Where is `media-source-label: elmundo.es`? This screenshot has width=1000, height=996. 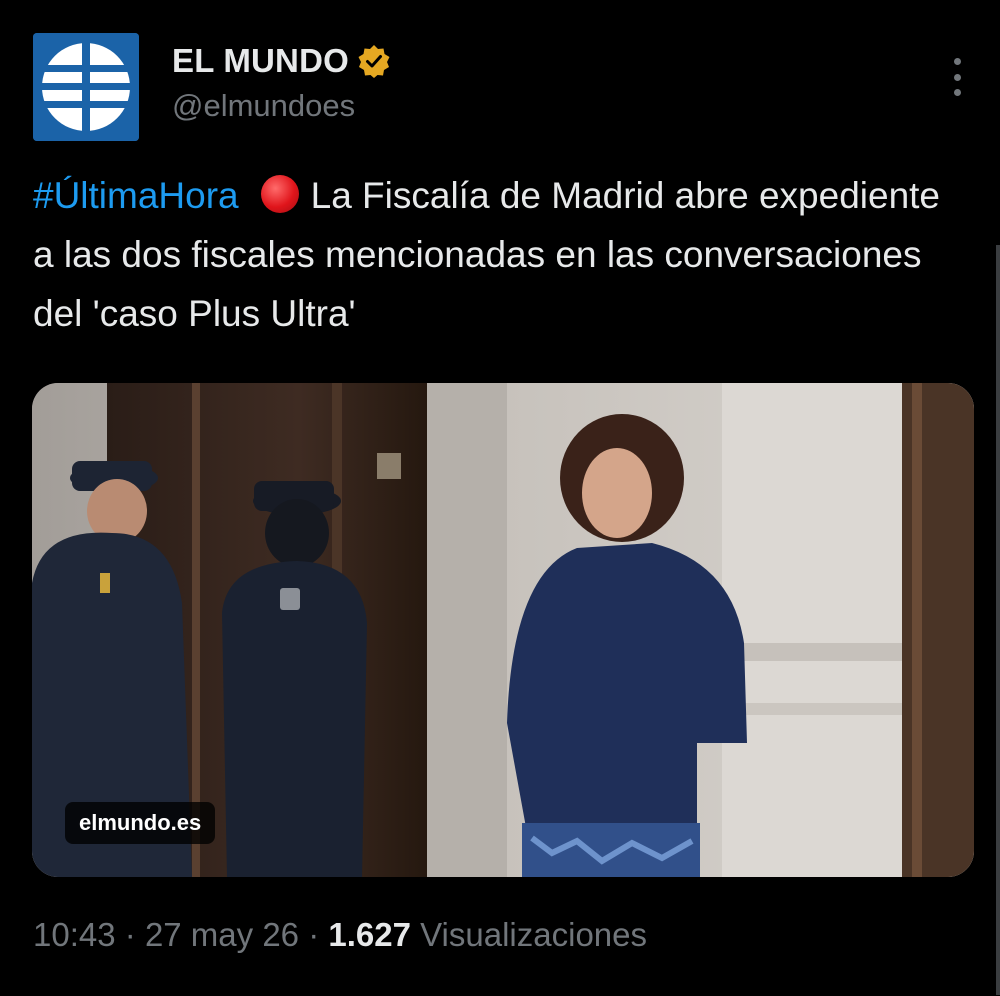
media-source-label: elmundo.es is located at coordinates (140, 823).